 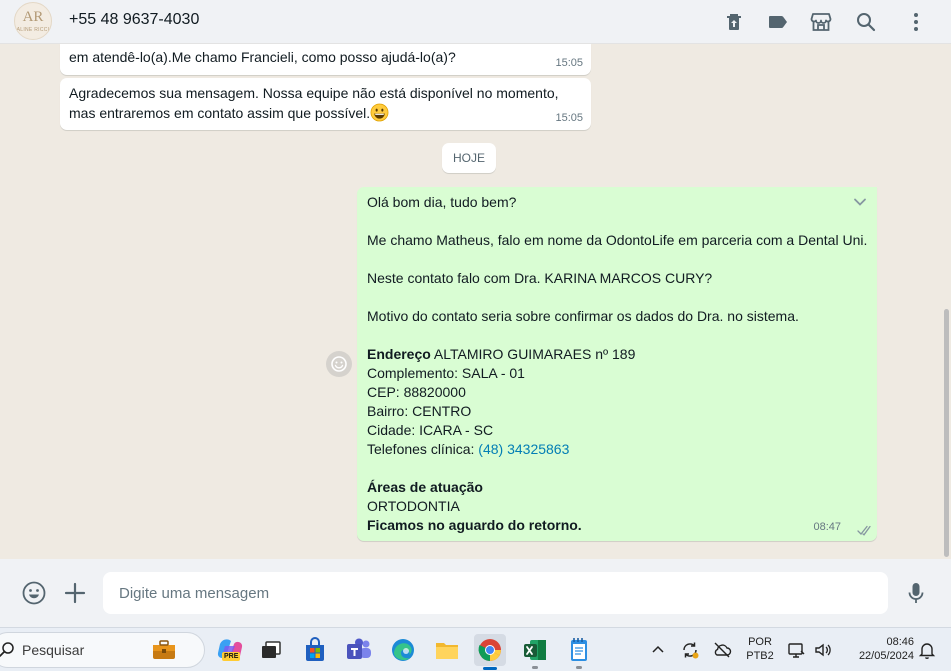 What do you see at coordinates (442, 202) in the screenshot?
I see `message-greeting: Olá bom dia, tudo bem?` at bounding box center [442, 202].